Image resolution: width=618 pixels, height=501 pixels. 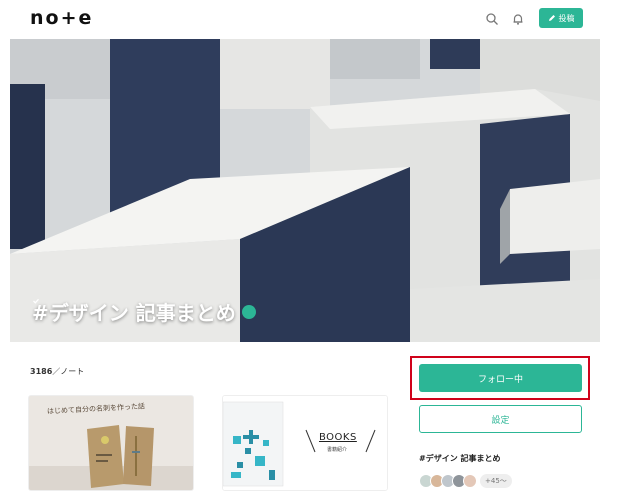 I want to click on post-button-label: 投稿, so click(x=566, y=18).